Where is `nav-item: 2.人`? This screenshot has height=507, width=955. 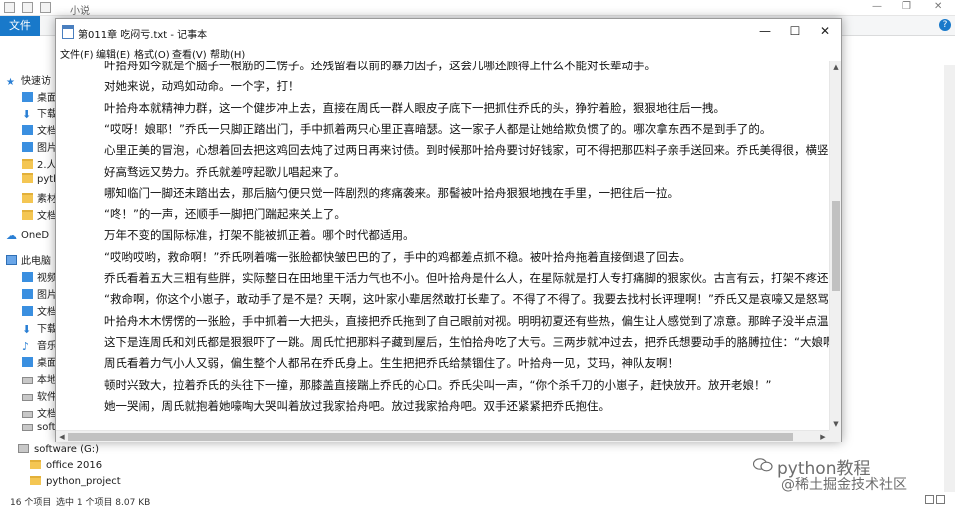 nav-item: 2.人 is located at coordinates (30, 165).